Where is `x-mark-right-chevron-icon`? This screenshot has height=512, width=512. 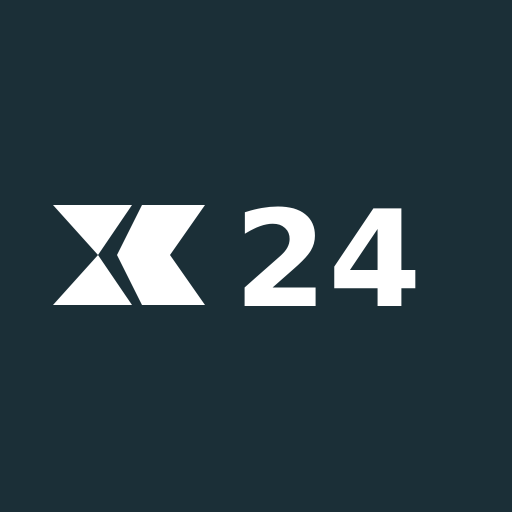
x-mark-right-chevron-icon is located at coordinates (161, 255).